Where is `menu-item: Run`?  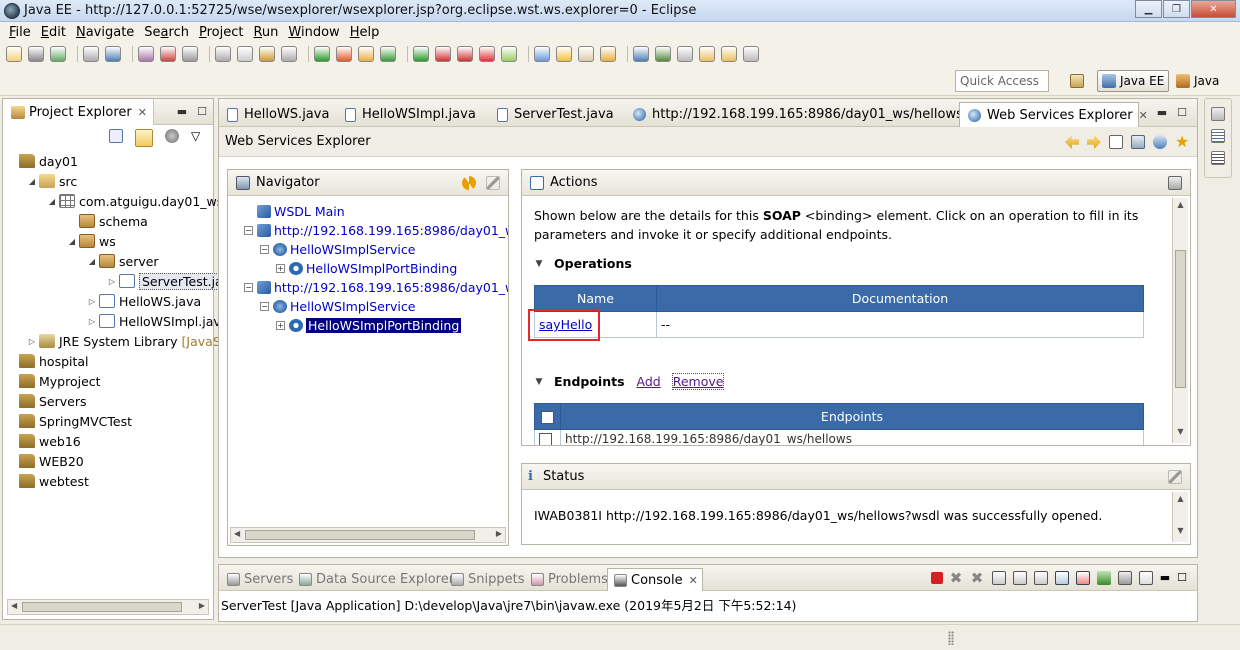
menu-item: Run is located at coordinates (265, 32).